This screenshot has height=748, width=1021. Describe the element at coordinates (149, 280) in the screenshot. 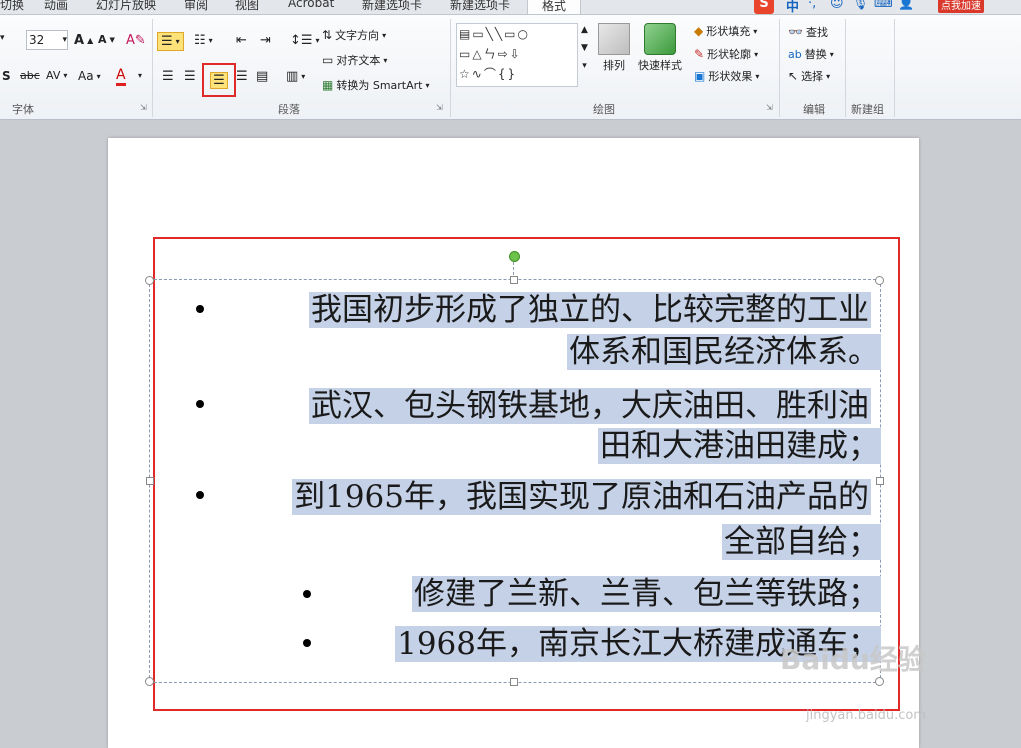

I see `resize-handle-tl` at that location.